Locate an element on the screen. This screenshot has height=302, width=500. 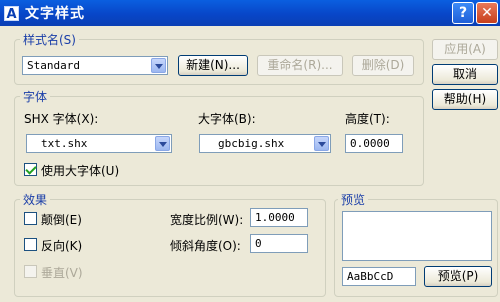
shx-font-dropdown: txt.shx is located at coordinates (99, 143).